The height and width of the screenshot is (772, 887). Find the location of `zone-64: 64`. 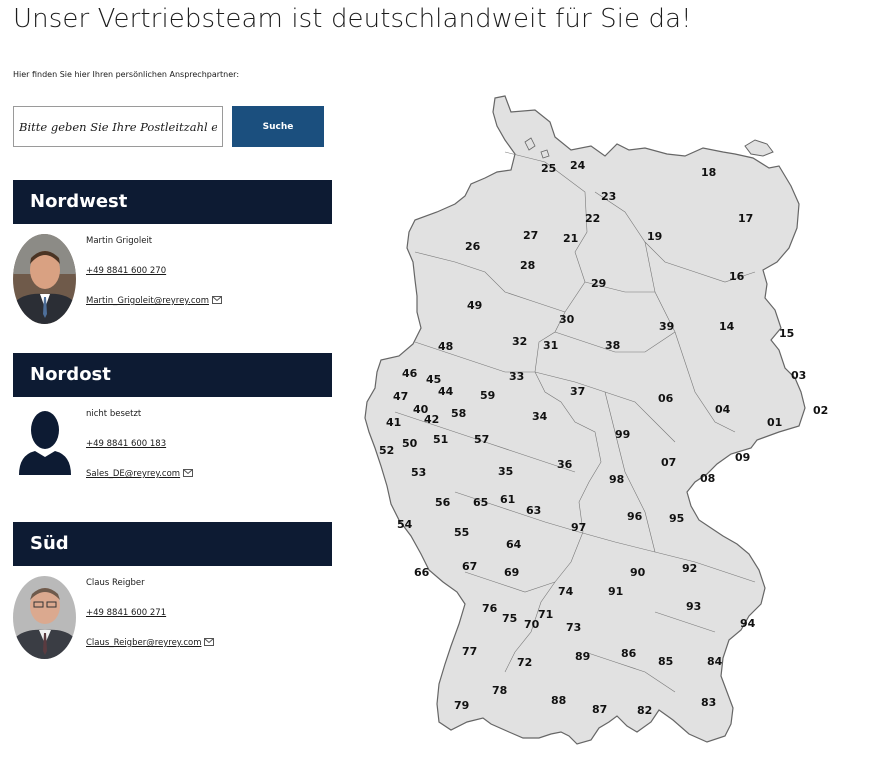

zone-64: 64 is located at coordinates (514, 544).